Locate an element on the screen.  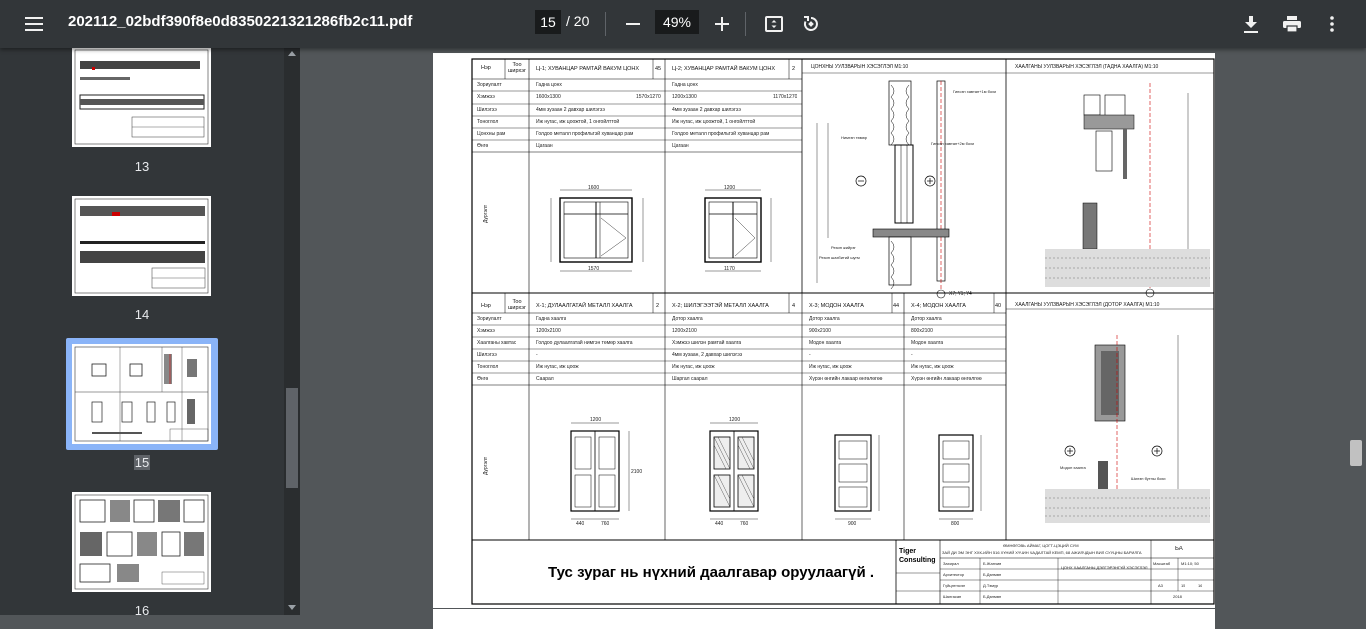
window-row-value: 1570x1270 is located at coordinates (648, 97).